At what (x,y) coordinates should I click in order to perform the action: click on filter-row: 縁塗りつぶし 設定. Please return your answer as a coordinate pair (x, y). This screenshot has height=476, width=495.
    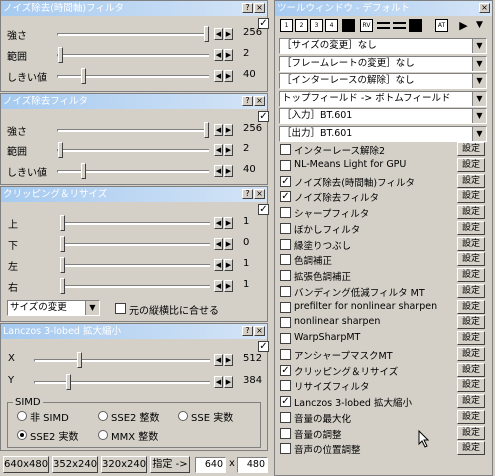
    Looking at the image, I should click on (382, 244).